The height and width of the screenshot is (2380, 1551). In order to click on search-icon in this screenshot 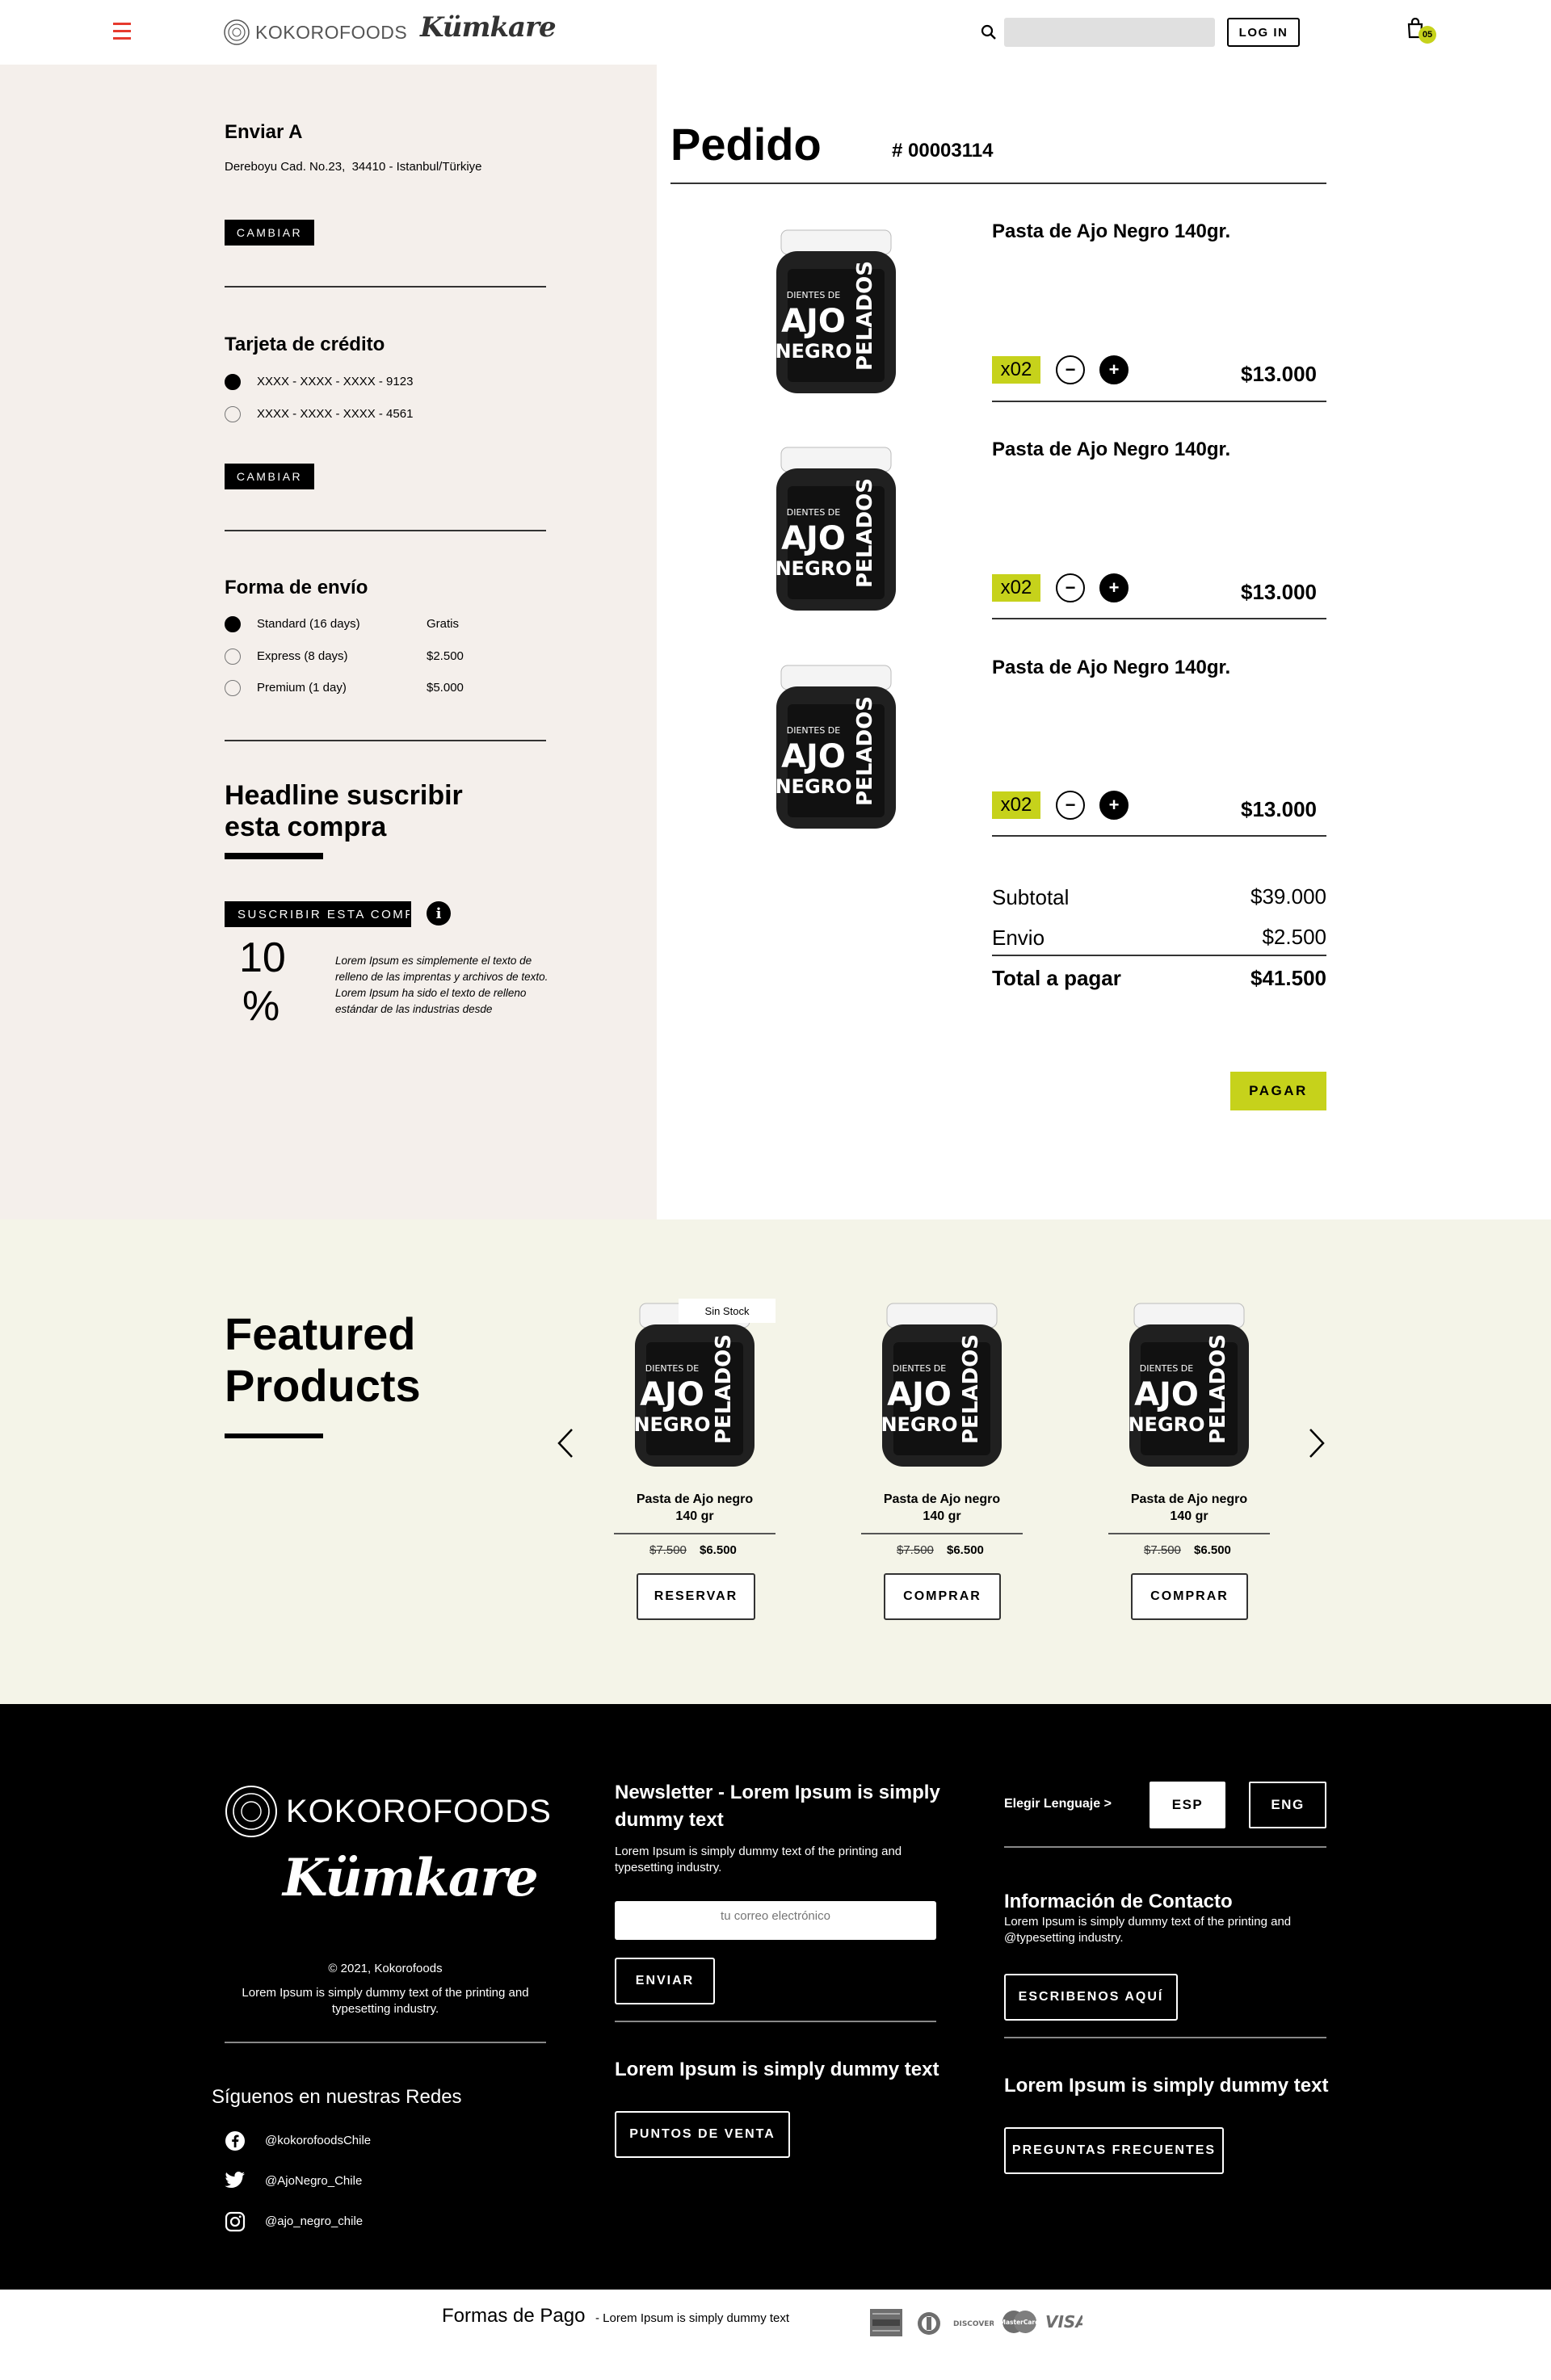, I will do `click(989, 32)`.